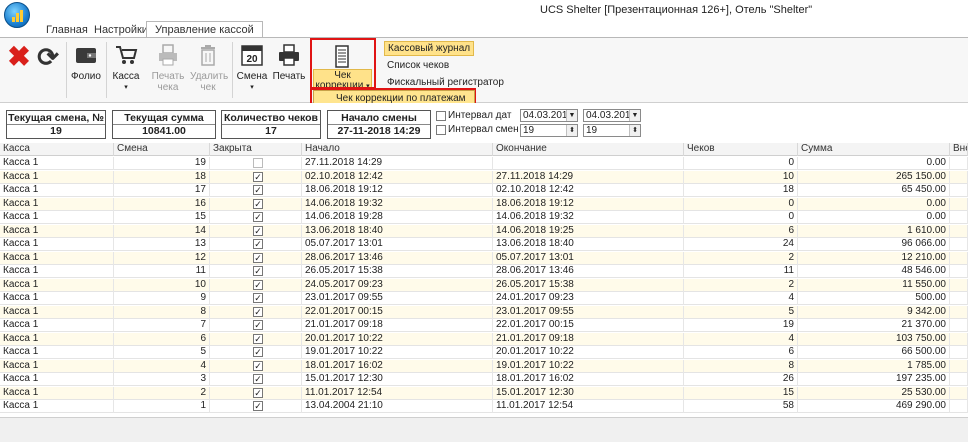 The image size is (968, 442). I want to click on column-header-start: Начало, so click(397, 149).